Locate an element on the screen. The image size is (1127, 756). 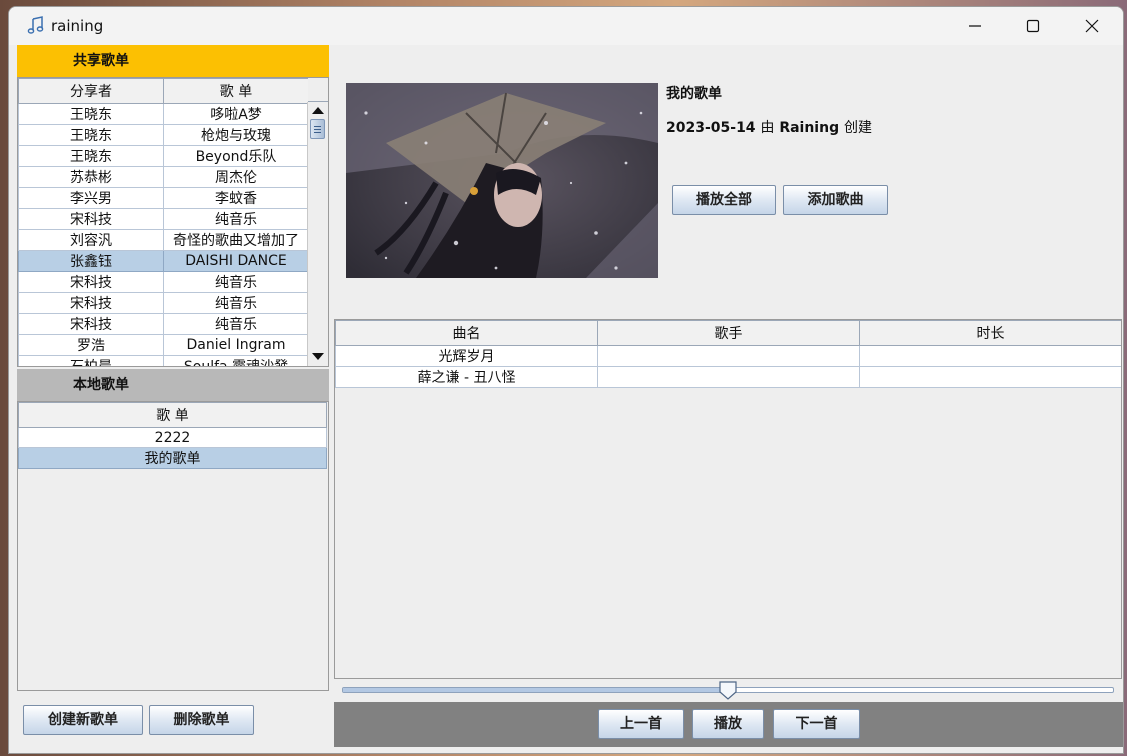
music-note-icon is located at coordinates (35, 25).